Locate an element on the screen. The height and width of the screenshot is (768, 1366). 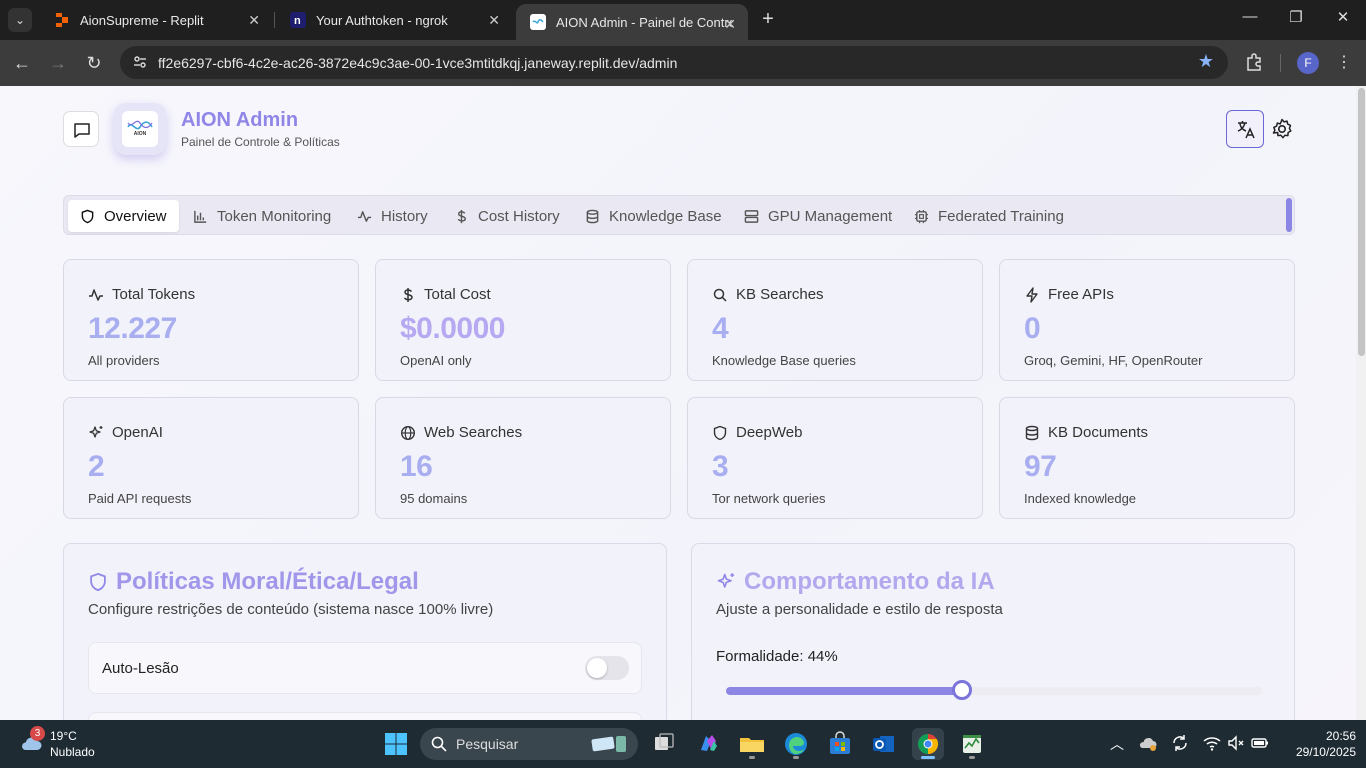
stat-value: 2 is located at coordinates (96, 466).